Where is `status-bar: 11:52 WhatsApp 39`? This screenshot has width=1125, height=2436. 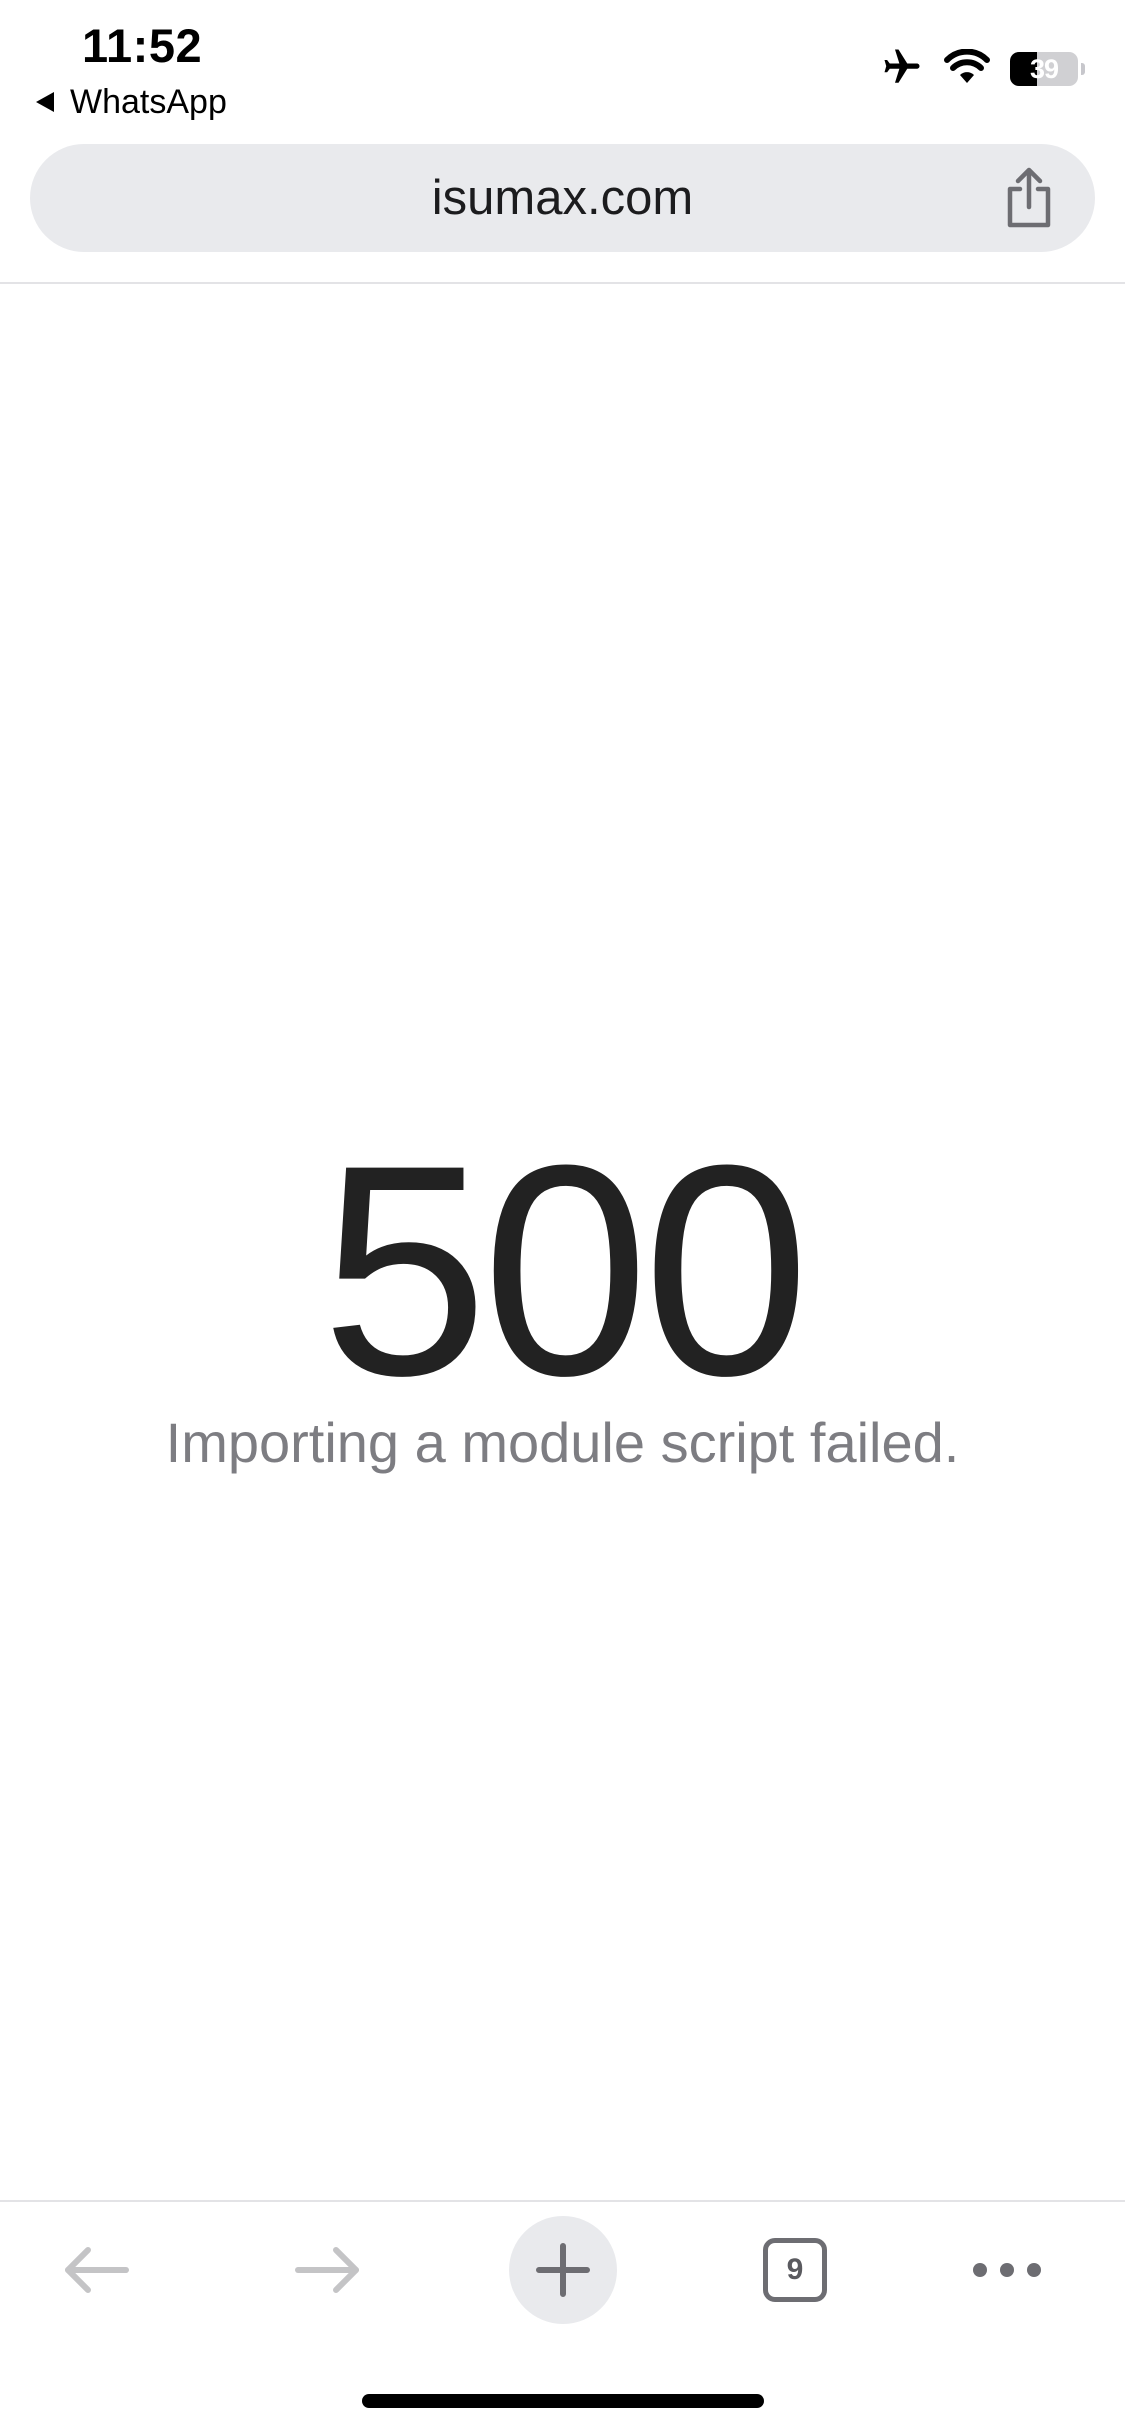 status-bar: 11:52 WhatsApp 39 is located at coordinates (562, 65).